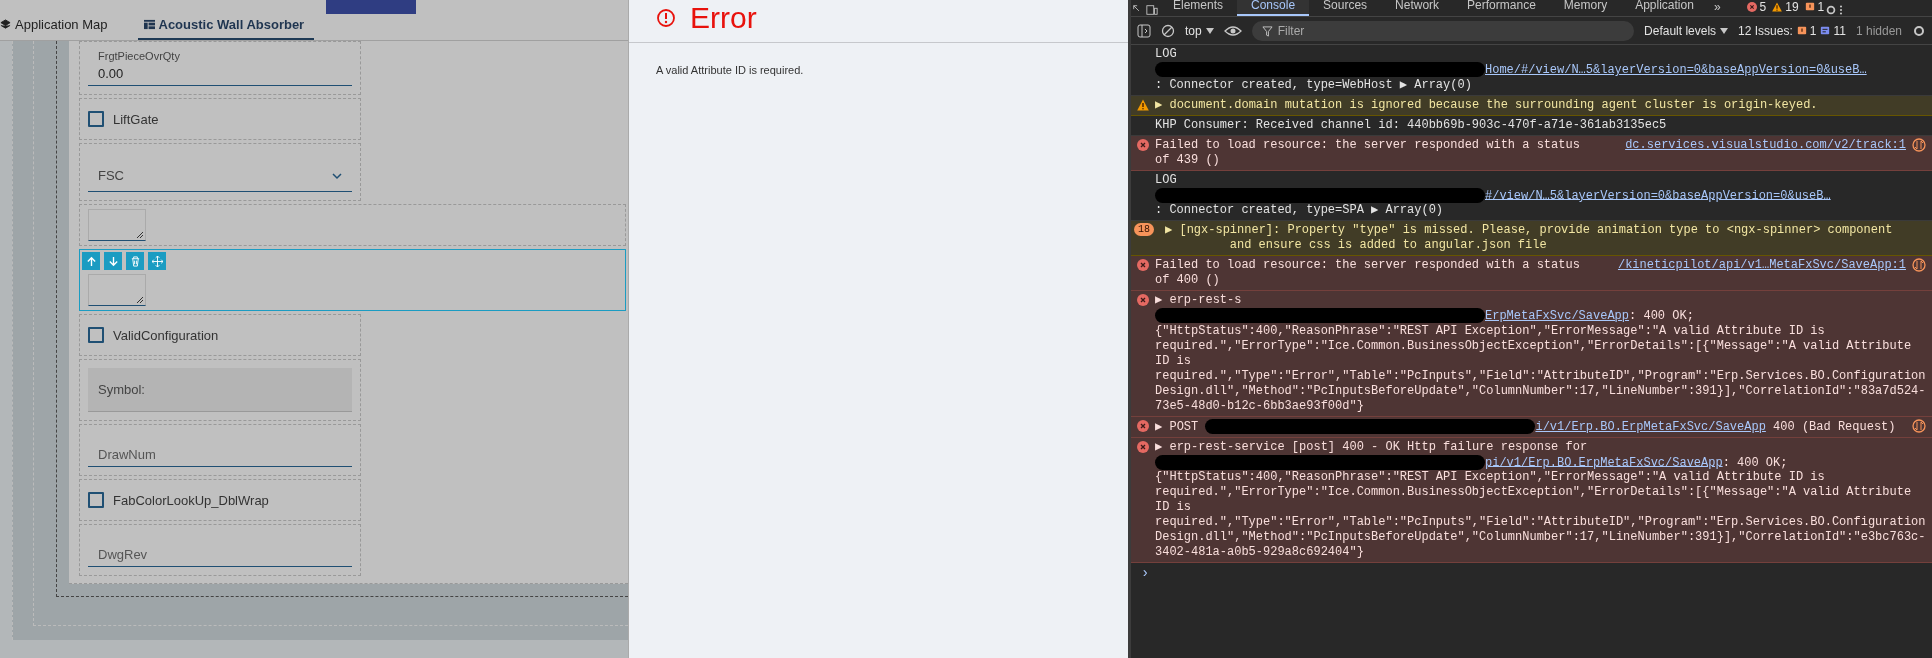  I want to click on console-message: ▶ erp-rest-service [post] 400 - OK Http failure response for pi/v1/Erp.BO.ErpMetaFxSvc/SaveApp: 400 OK; {"HttpStatus":400,"ReasonPhrase":"REST API Exception","ErrorMessage":"A valid Attribute ID is required.","ErrorType":"Ice.Common.BusinessObjectException","ErrorDetails":[{"Message":"A valid Attribute ID is required.","Type":"Error","Table":"PcInputs","Field":"AttributeID","Program":"Erp.Services.BO.ConfigurationDesign.dll","Method":"PcInputsBeforeUpdate","ColumnNumber":17,"LineNumber":391}],"CorrelationId":"e3bc763c-3402-481a-a0b5-929a8c692404"}, so click(1540, 500).